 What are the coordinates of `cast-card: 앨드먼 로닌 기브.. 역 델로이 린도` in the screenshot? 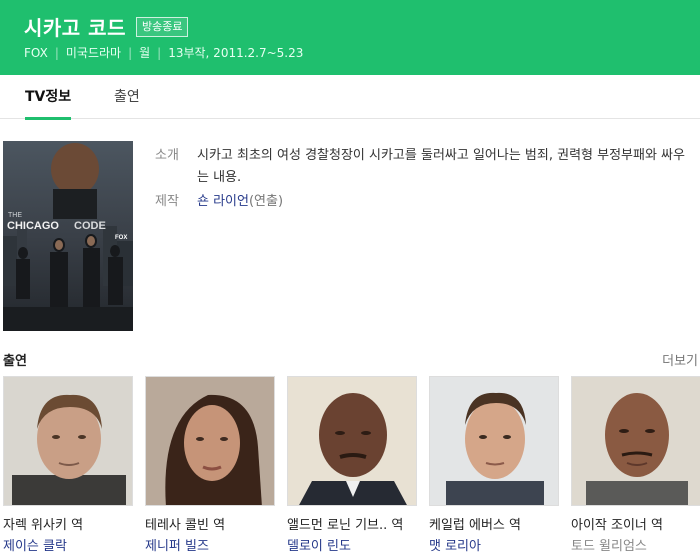 It's located at (352, 465).